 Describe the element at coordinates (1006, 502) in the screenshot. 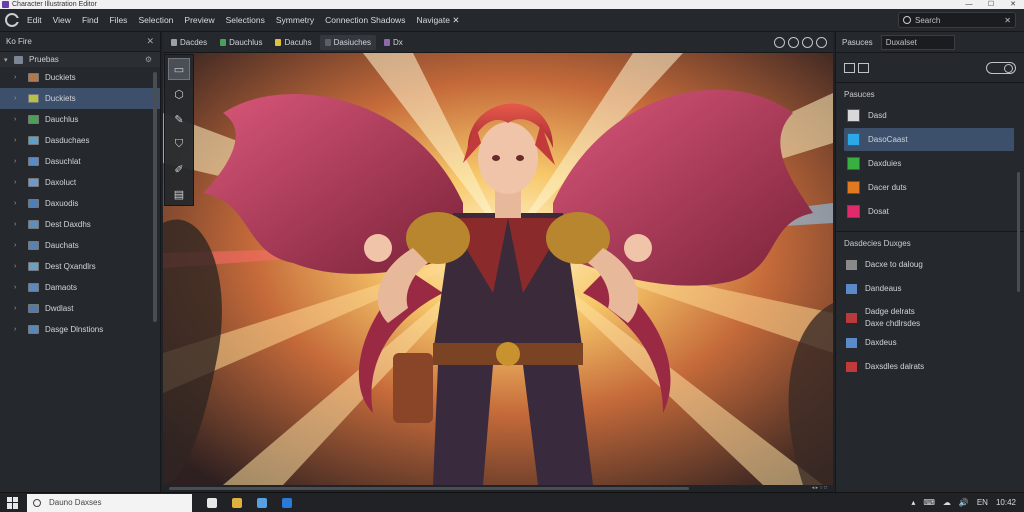

I see `tray-item: 10:42` at that location.